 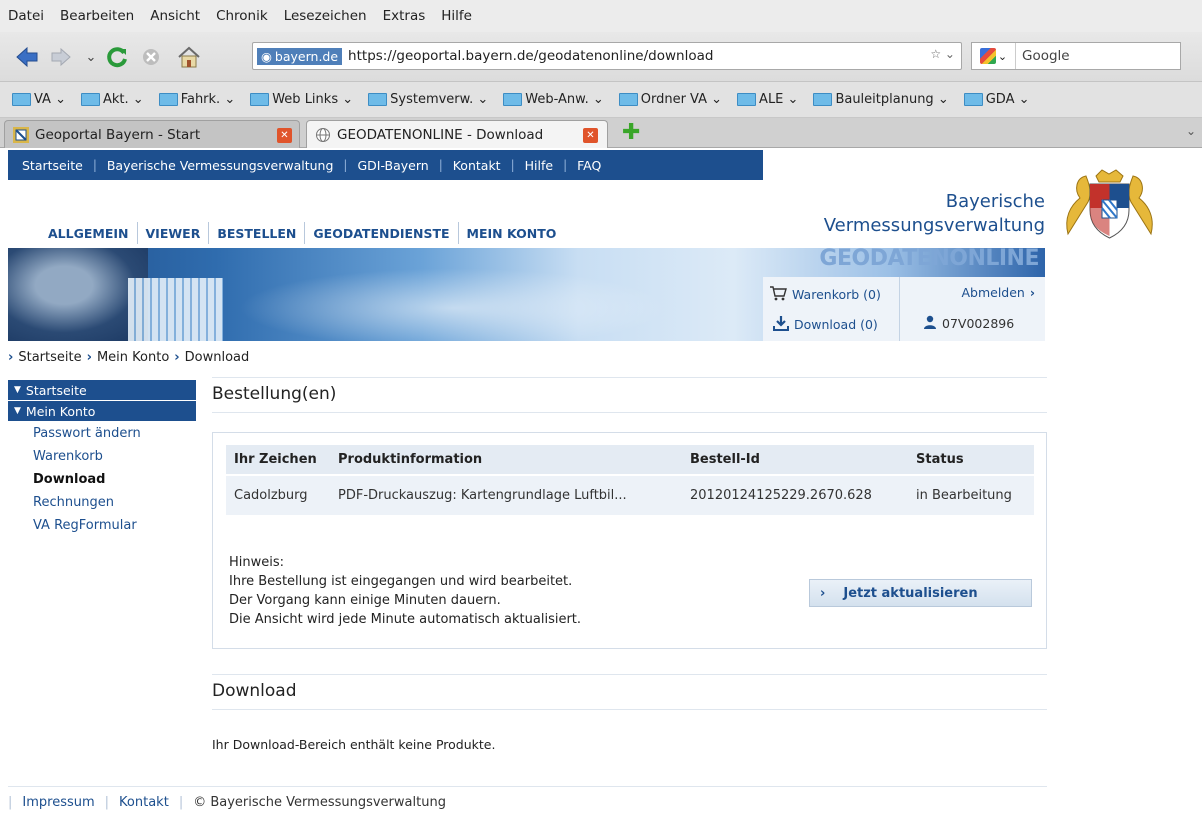 I want to click on new-tab-icon: ✚, so click(x=631, y=133).